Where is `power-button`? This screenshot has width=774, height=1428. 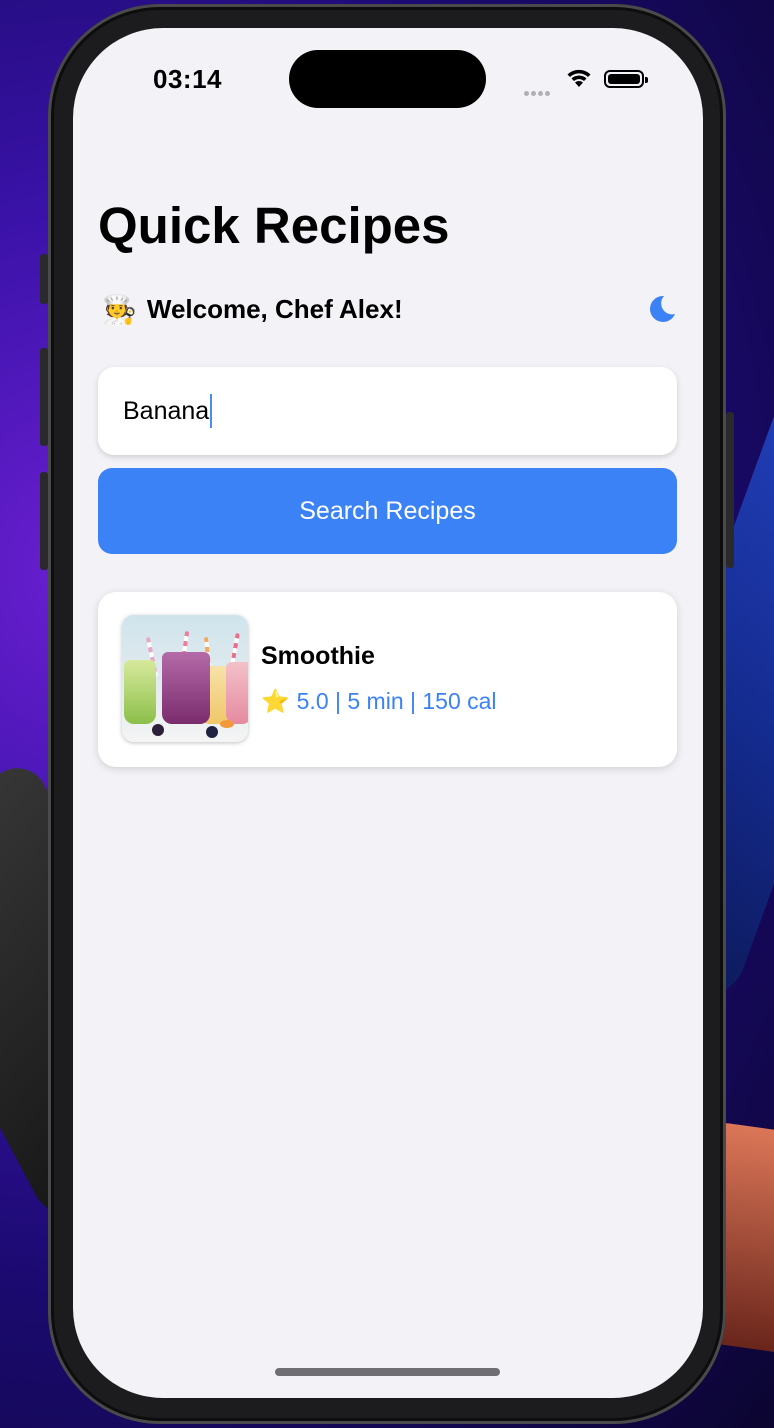 power-button is located at coordinates (730, 490).